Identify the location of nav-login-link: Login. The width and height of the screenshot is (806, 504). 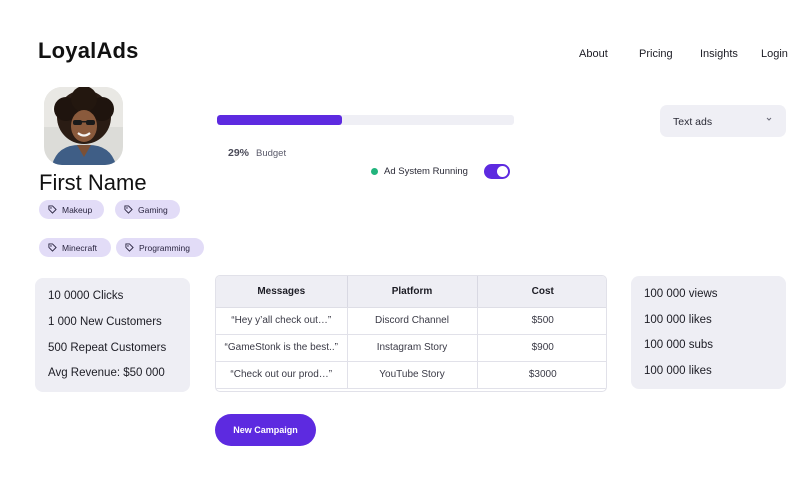
(774, 54).